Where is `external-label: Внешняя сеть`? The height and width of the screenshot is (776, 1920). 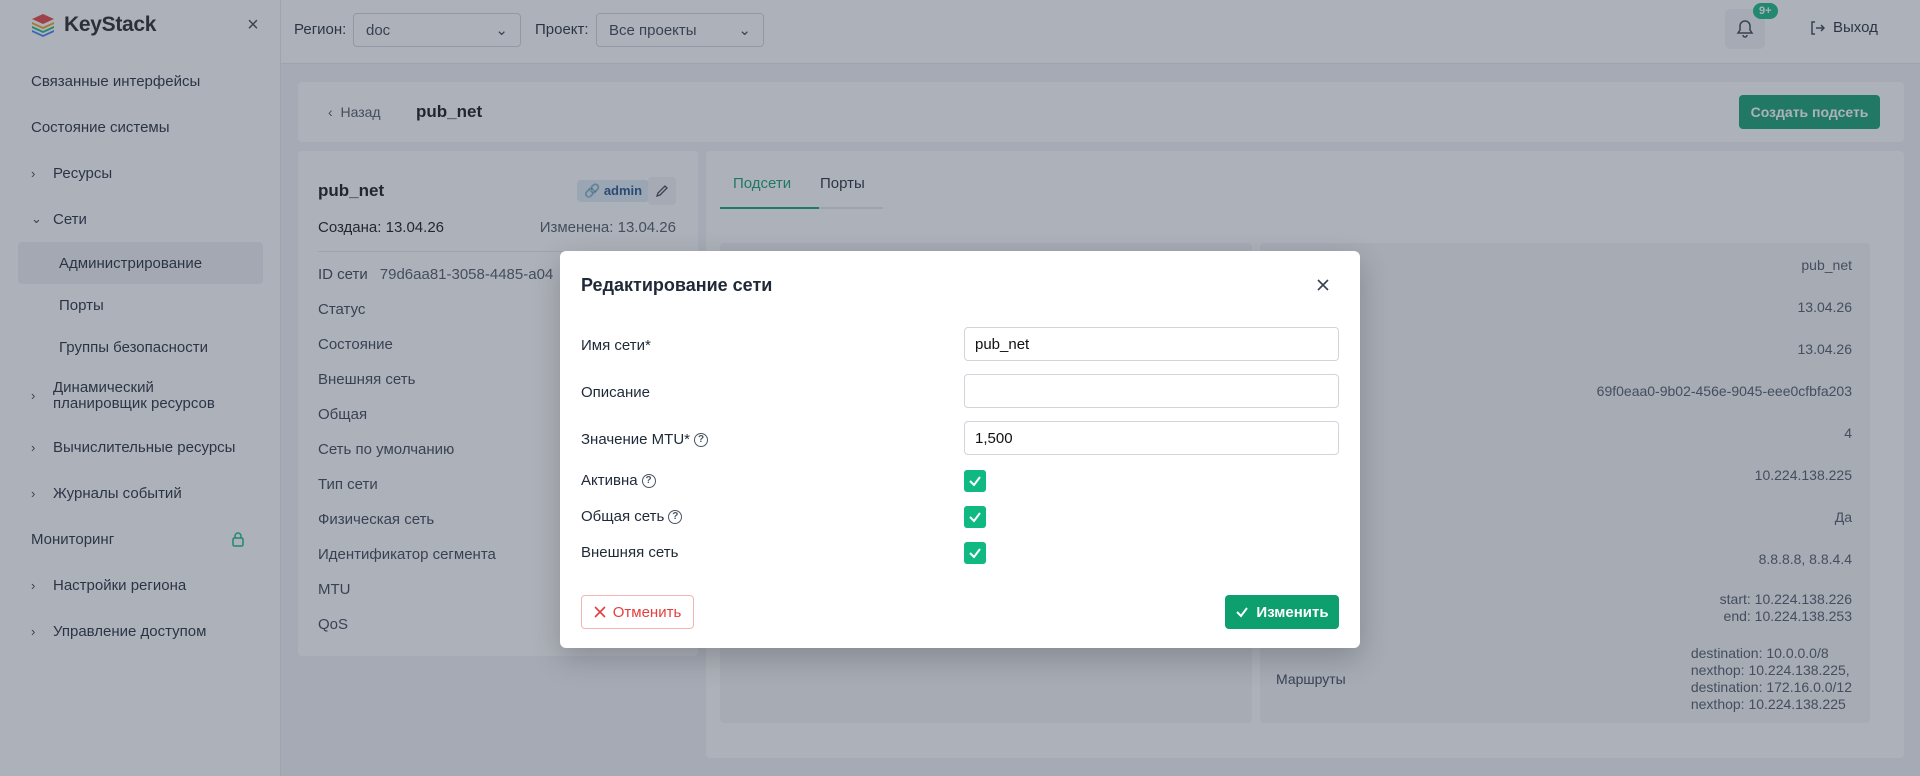
external-label: Внешняя сеть is located at coordinates (629, 552).